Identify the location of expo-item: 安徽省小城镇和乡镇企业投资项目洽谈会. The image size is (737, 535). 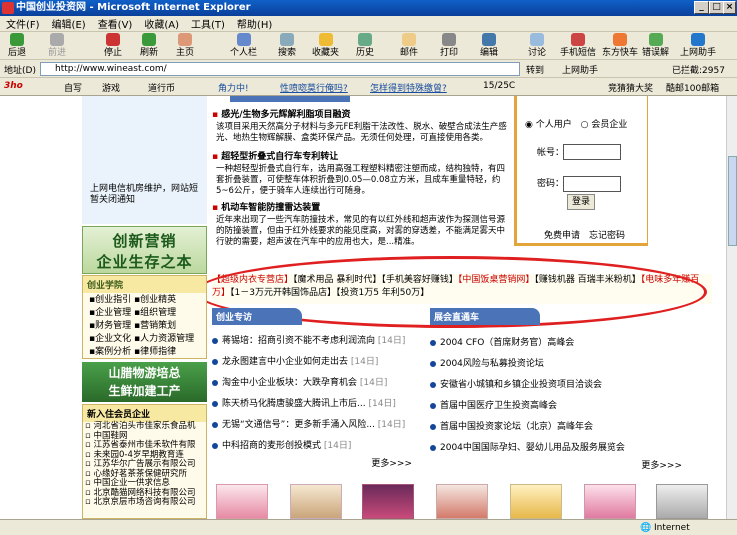
(560, 385).